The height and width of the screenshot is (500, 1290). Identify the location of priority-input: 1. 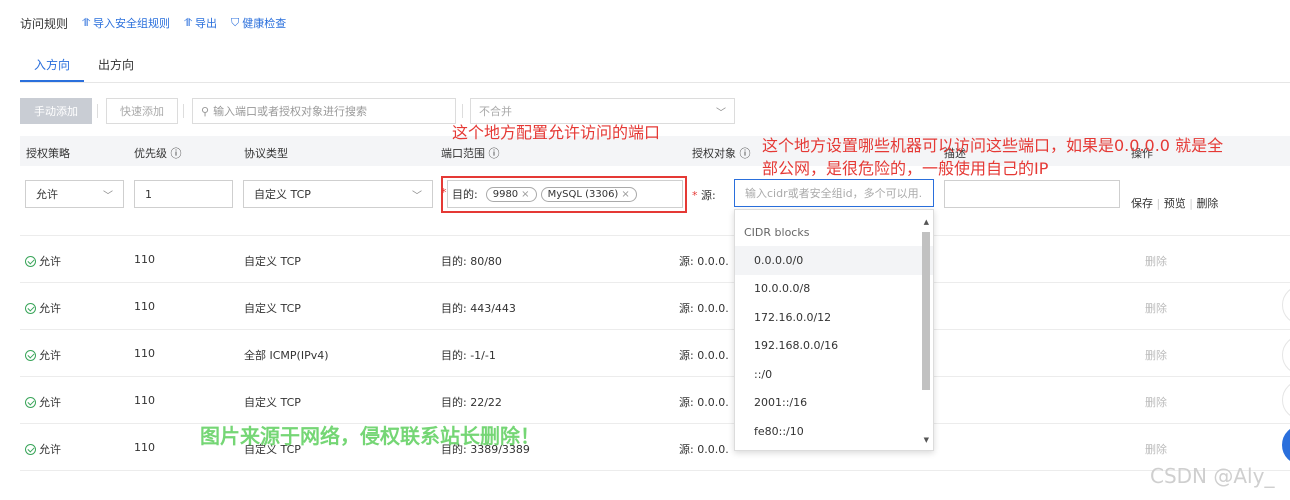
(183, 194).